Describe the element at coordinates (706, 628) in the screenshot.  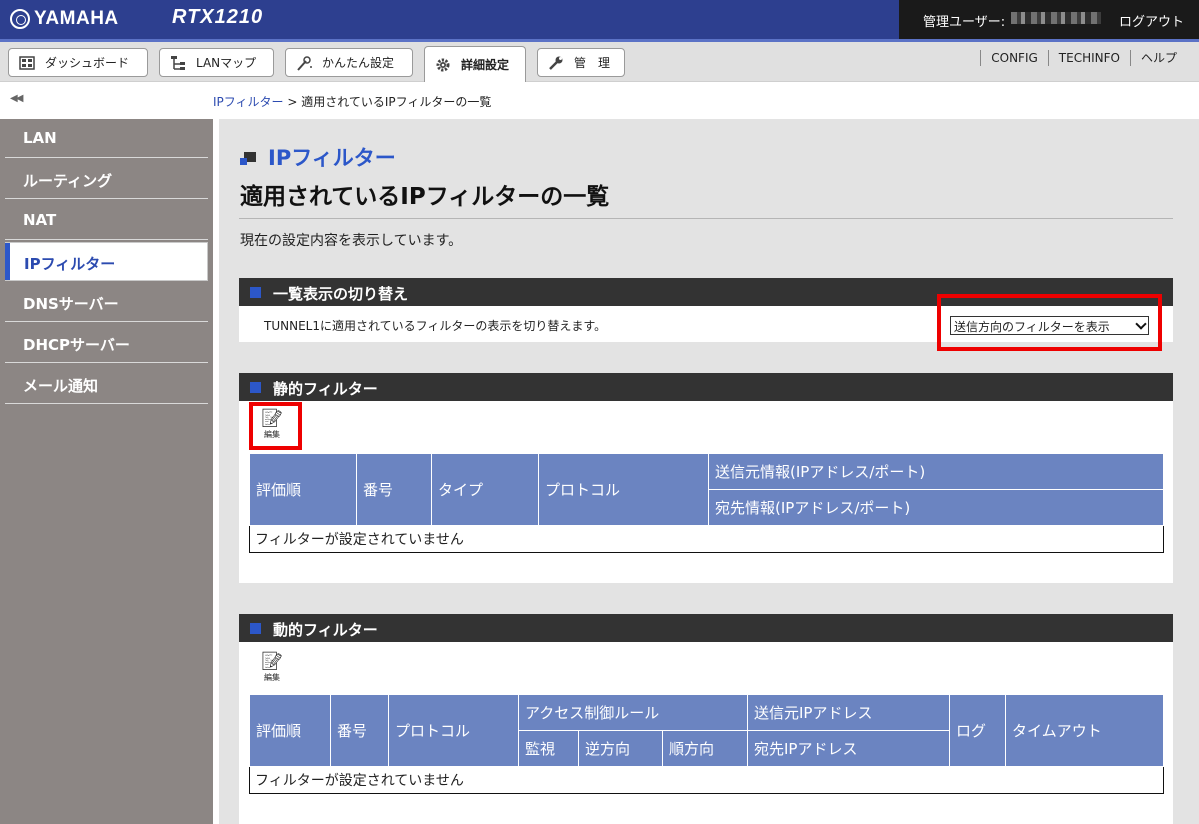
I see `section-header-dynamic-filter: 動的フィルター` at that location.